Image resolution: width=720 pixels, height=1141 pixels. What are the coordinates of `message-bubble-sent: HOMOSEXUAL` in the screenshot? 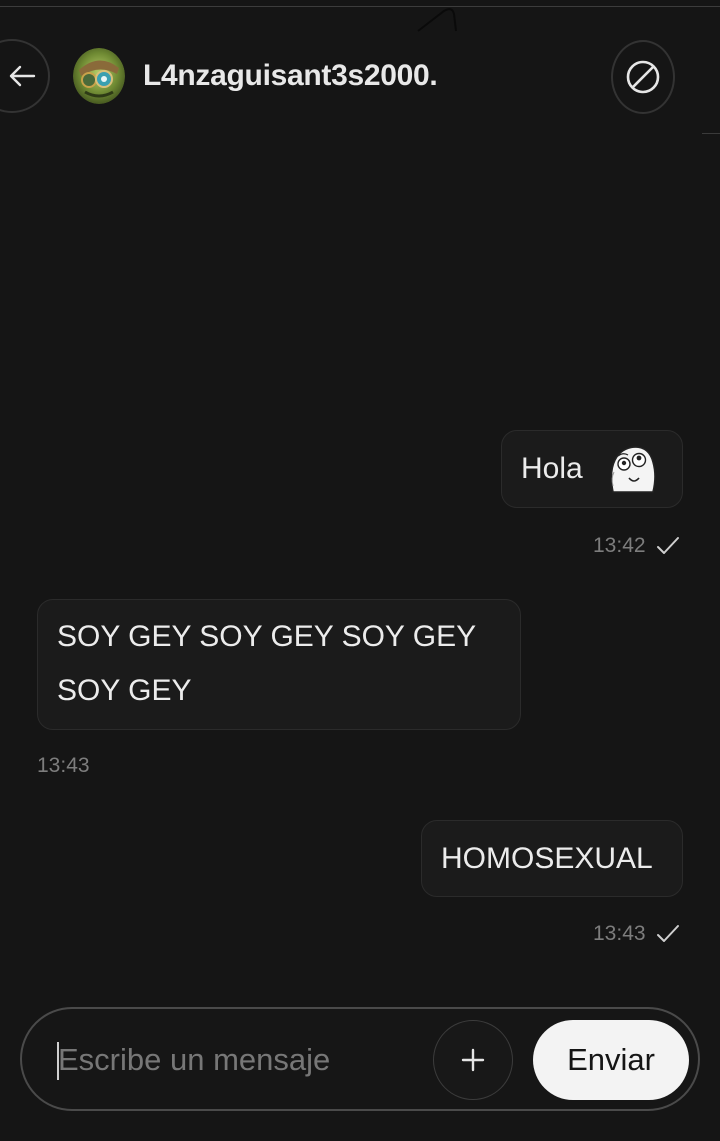 It's located at (552, 858).